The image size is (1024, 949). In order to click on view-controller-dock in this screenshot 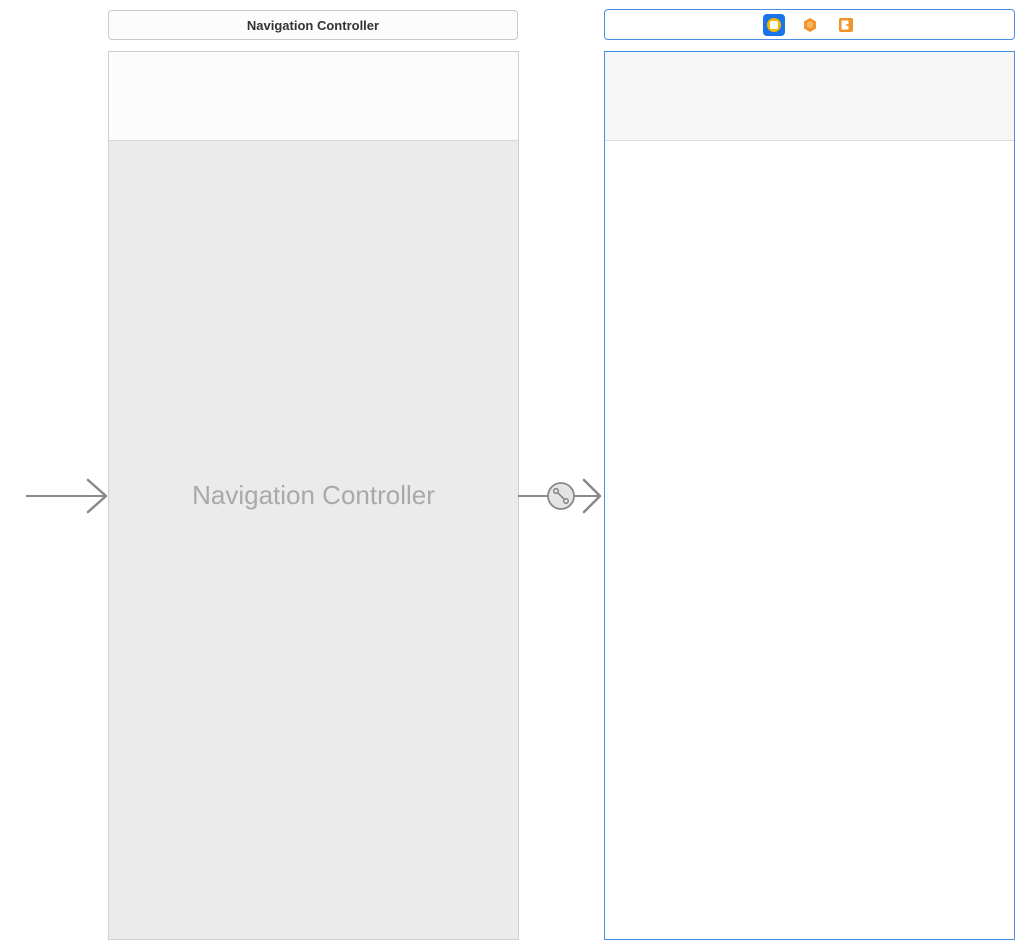, I will do `click(809, 24)`.